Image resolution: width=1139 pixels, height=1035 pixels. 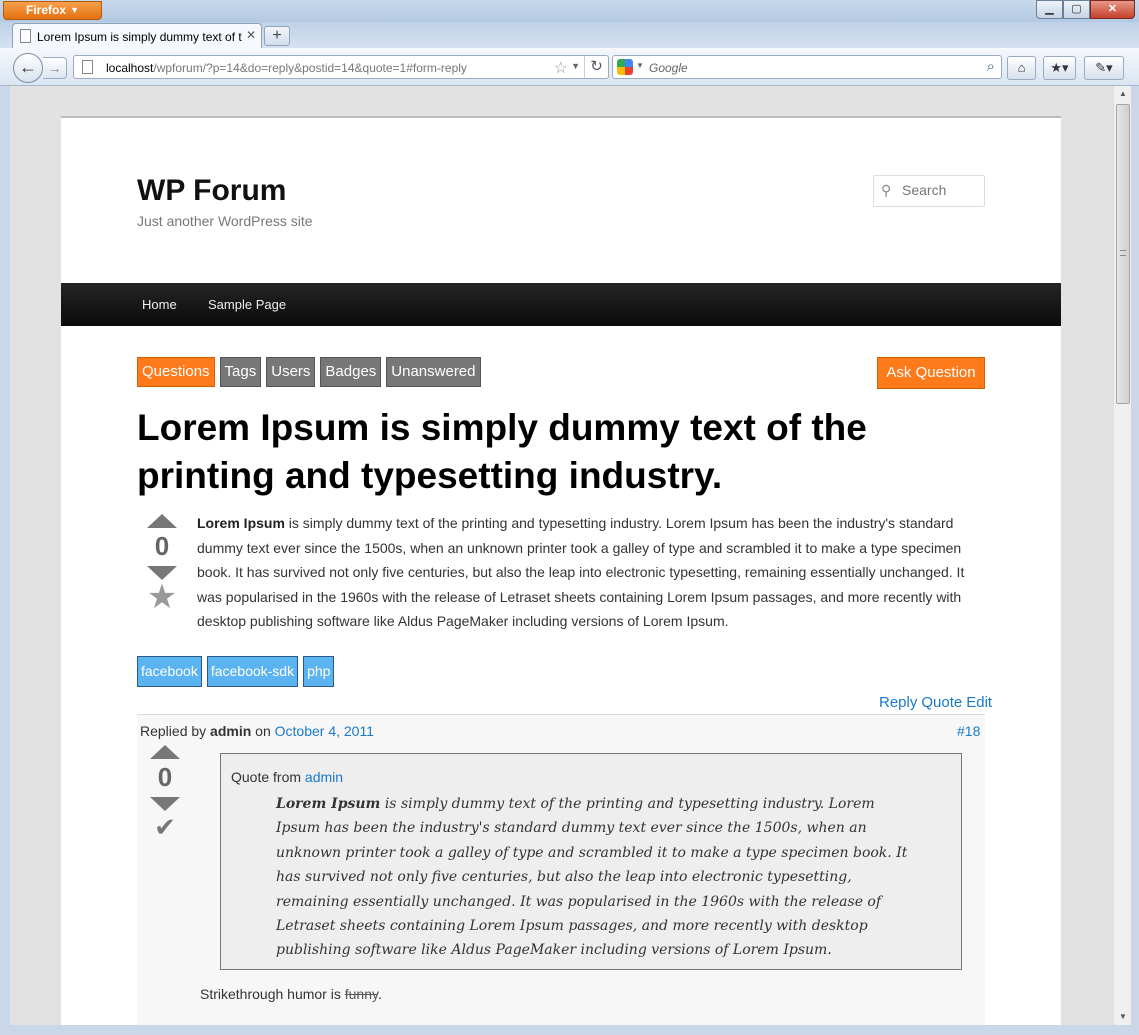 I want to click on menu-item-sample-page: Sample Page, so click(x=247, y=304).